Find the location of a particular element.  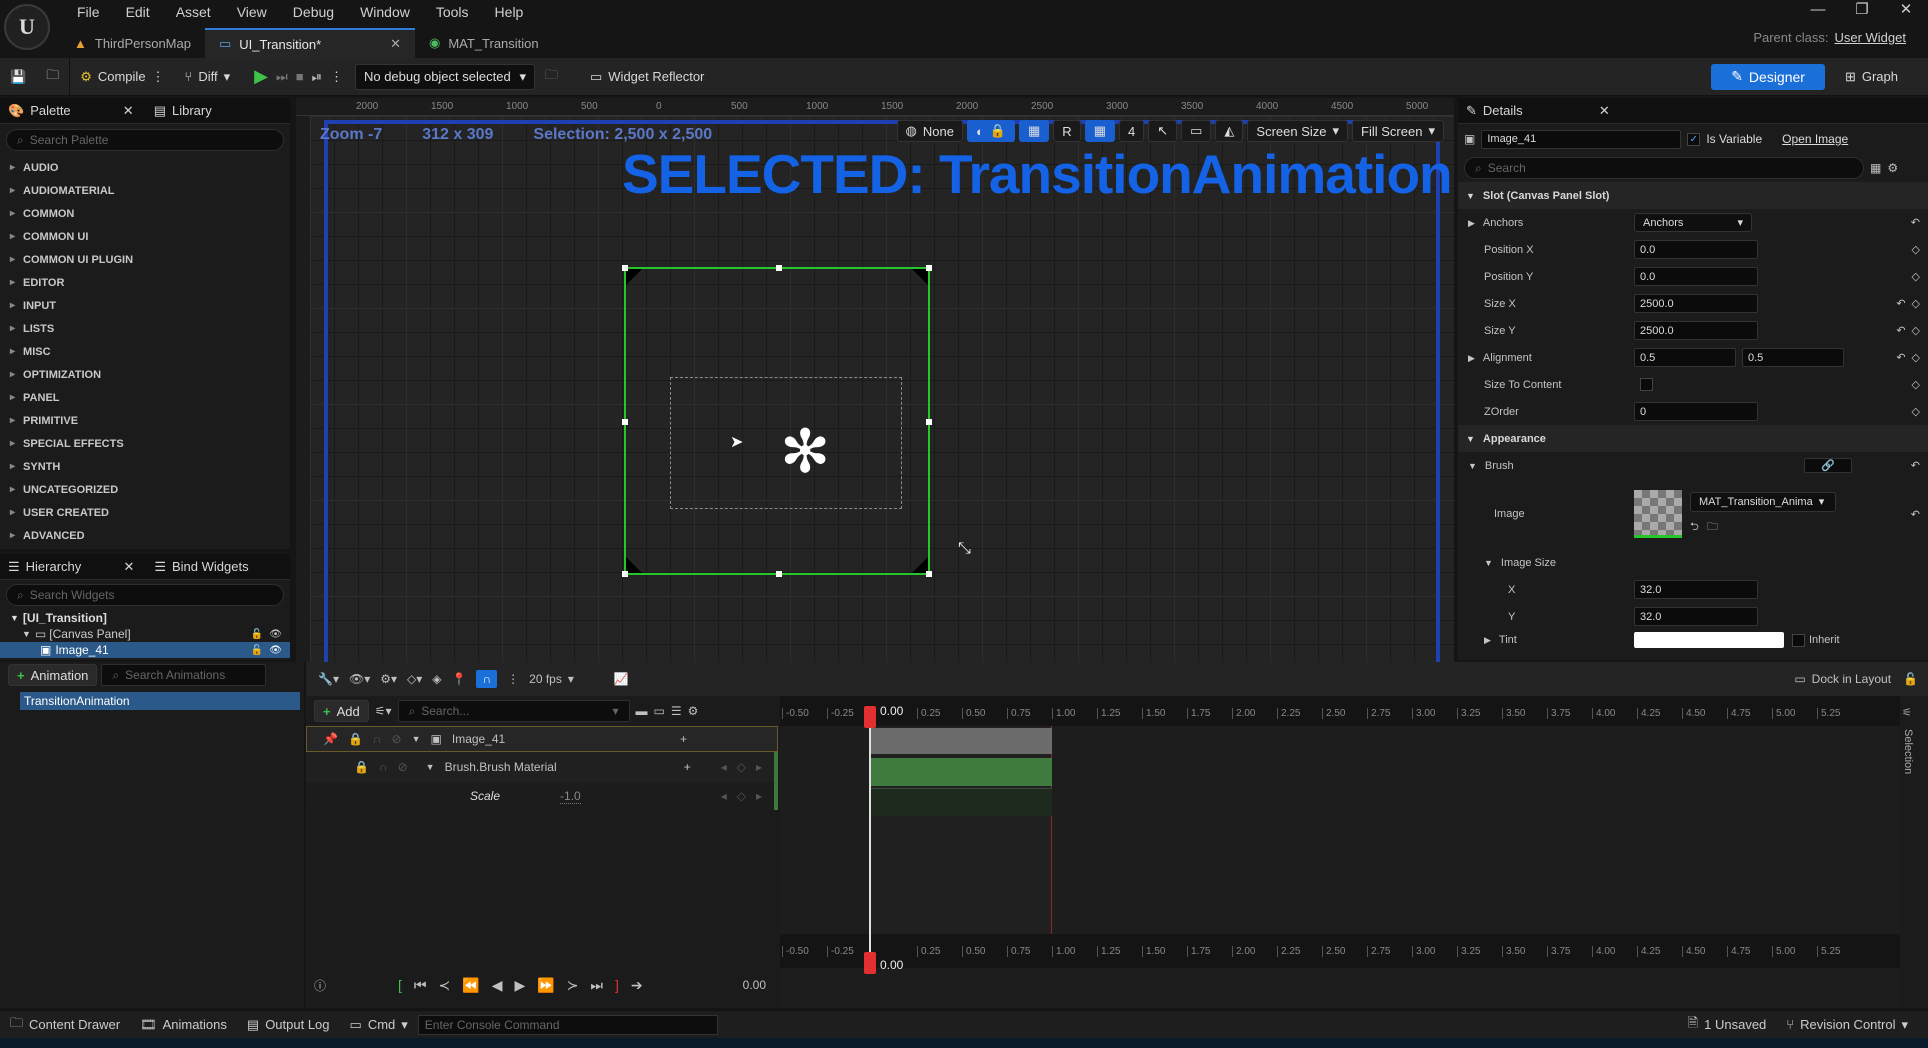

palette-category: EDITOR is located at coordinates (145, 282).